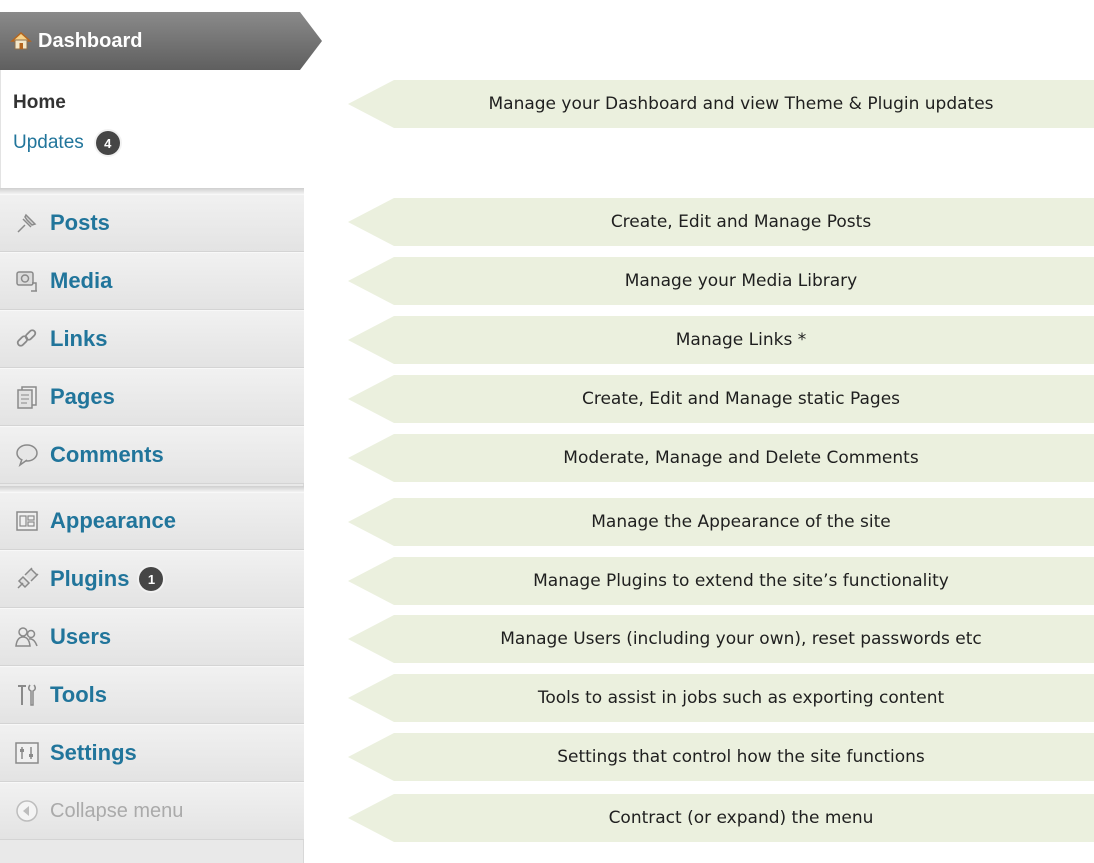  What do you see at coordinates (90, 40) in the screenshot?
I see `menu-item-label: Dashboard` at bounding box center [90, 40].